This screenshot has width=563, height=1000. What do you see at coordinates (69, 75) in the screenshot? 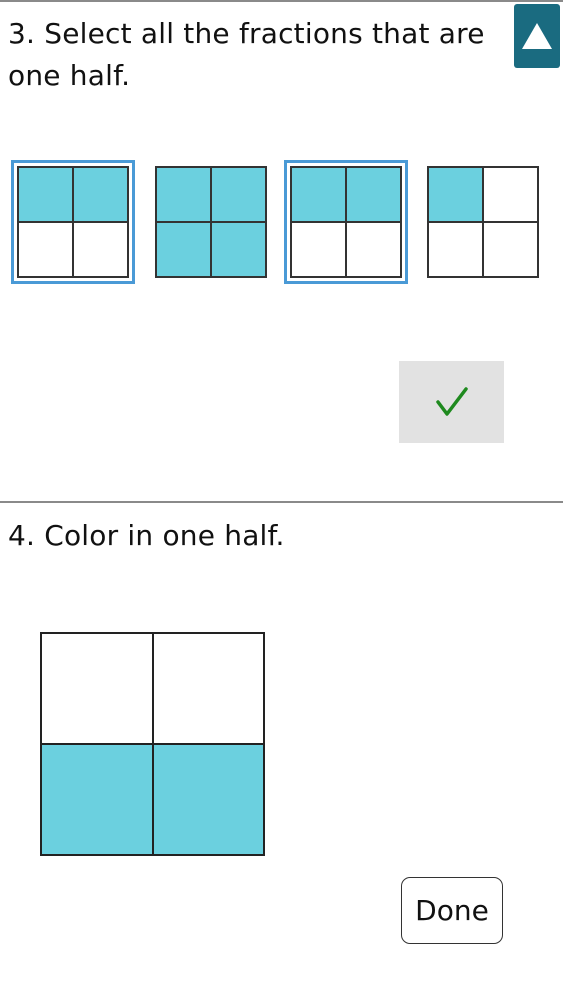
I see `question-3-line-2: one half.` at bounding box center [69, 75].